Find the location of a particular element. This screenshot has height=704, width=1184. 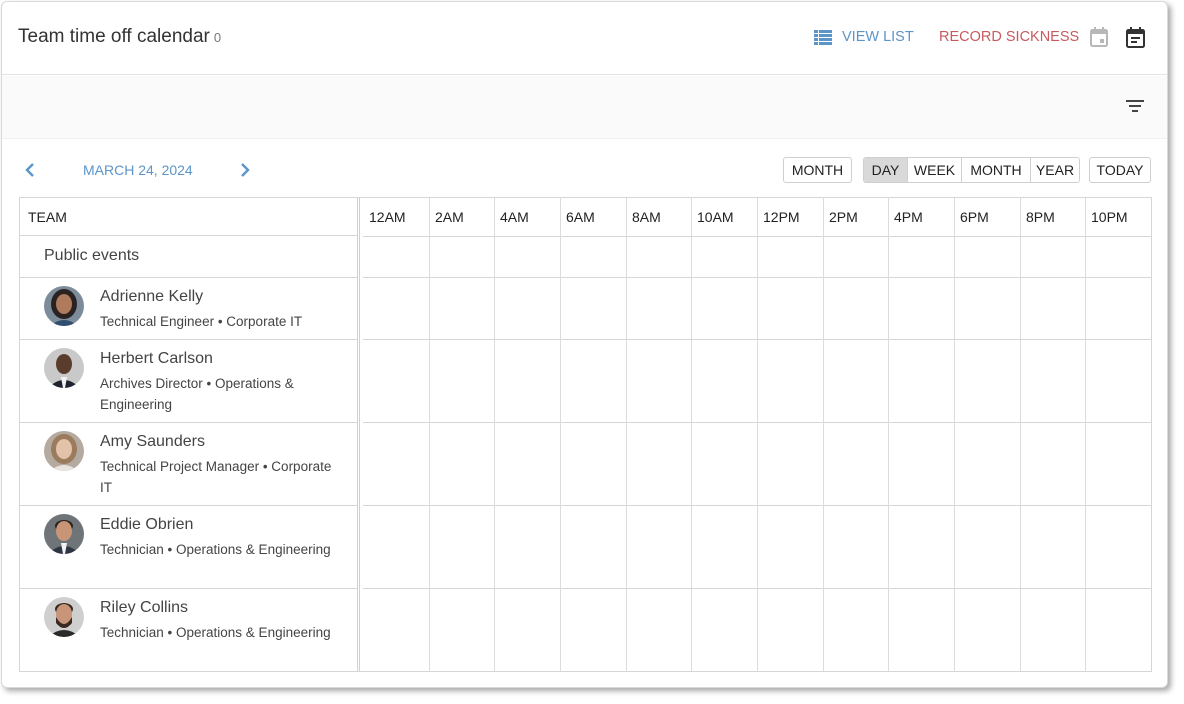

list-icon is located at coordinates (823, 37).